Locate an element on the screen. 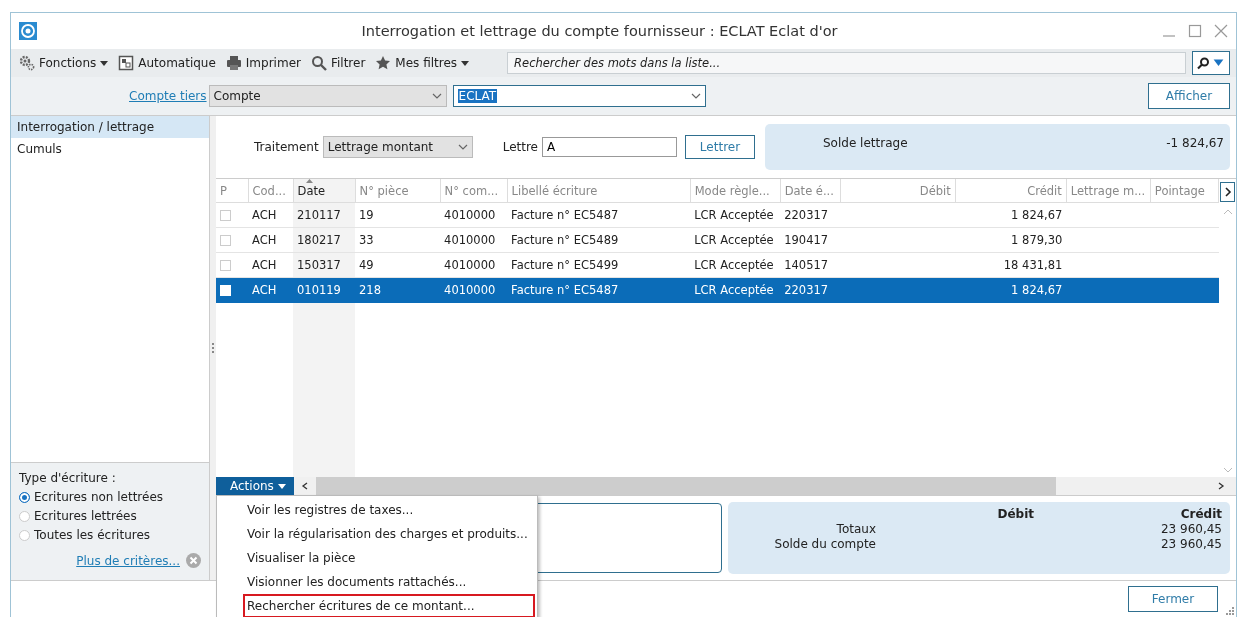 The height and width of the screenshot is (617, 1243). table-cell: 18 431,81 is located at coordinates (1033, 265).